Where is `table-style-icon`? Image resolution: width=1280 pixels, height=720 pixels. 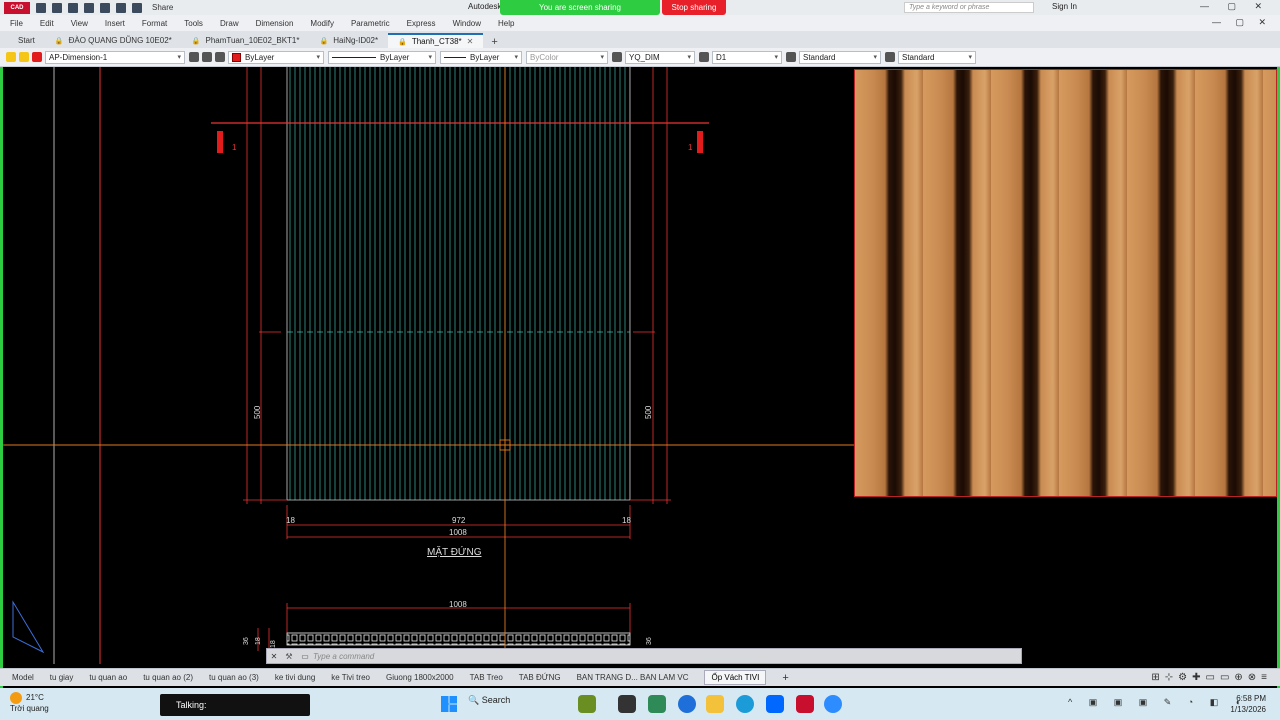 table-style-icon is located at coordinates (791, 57).